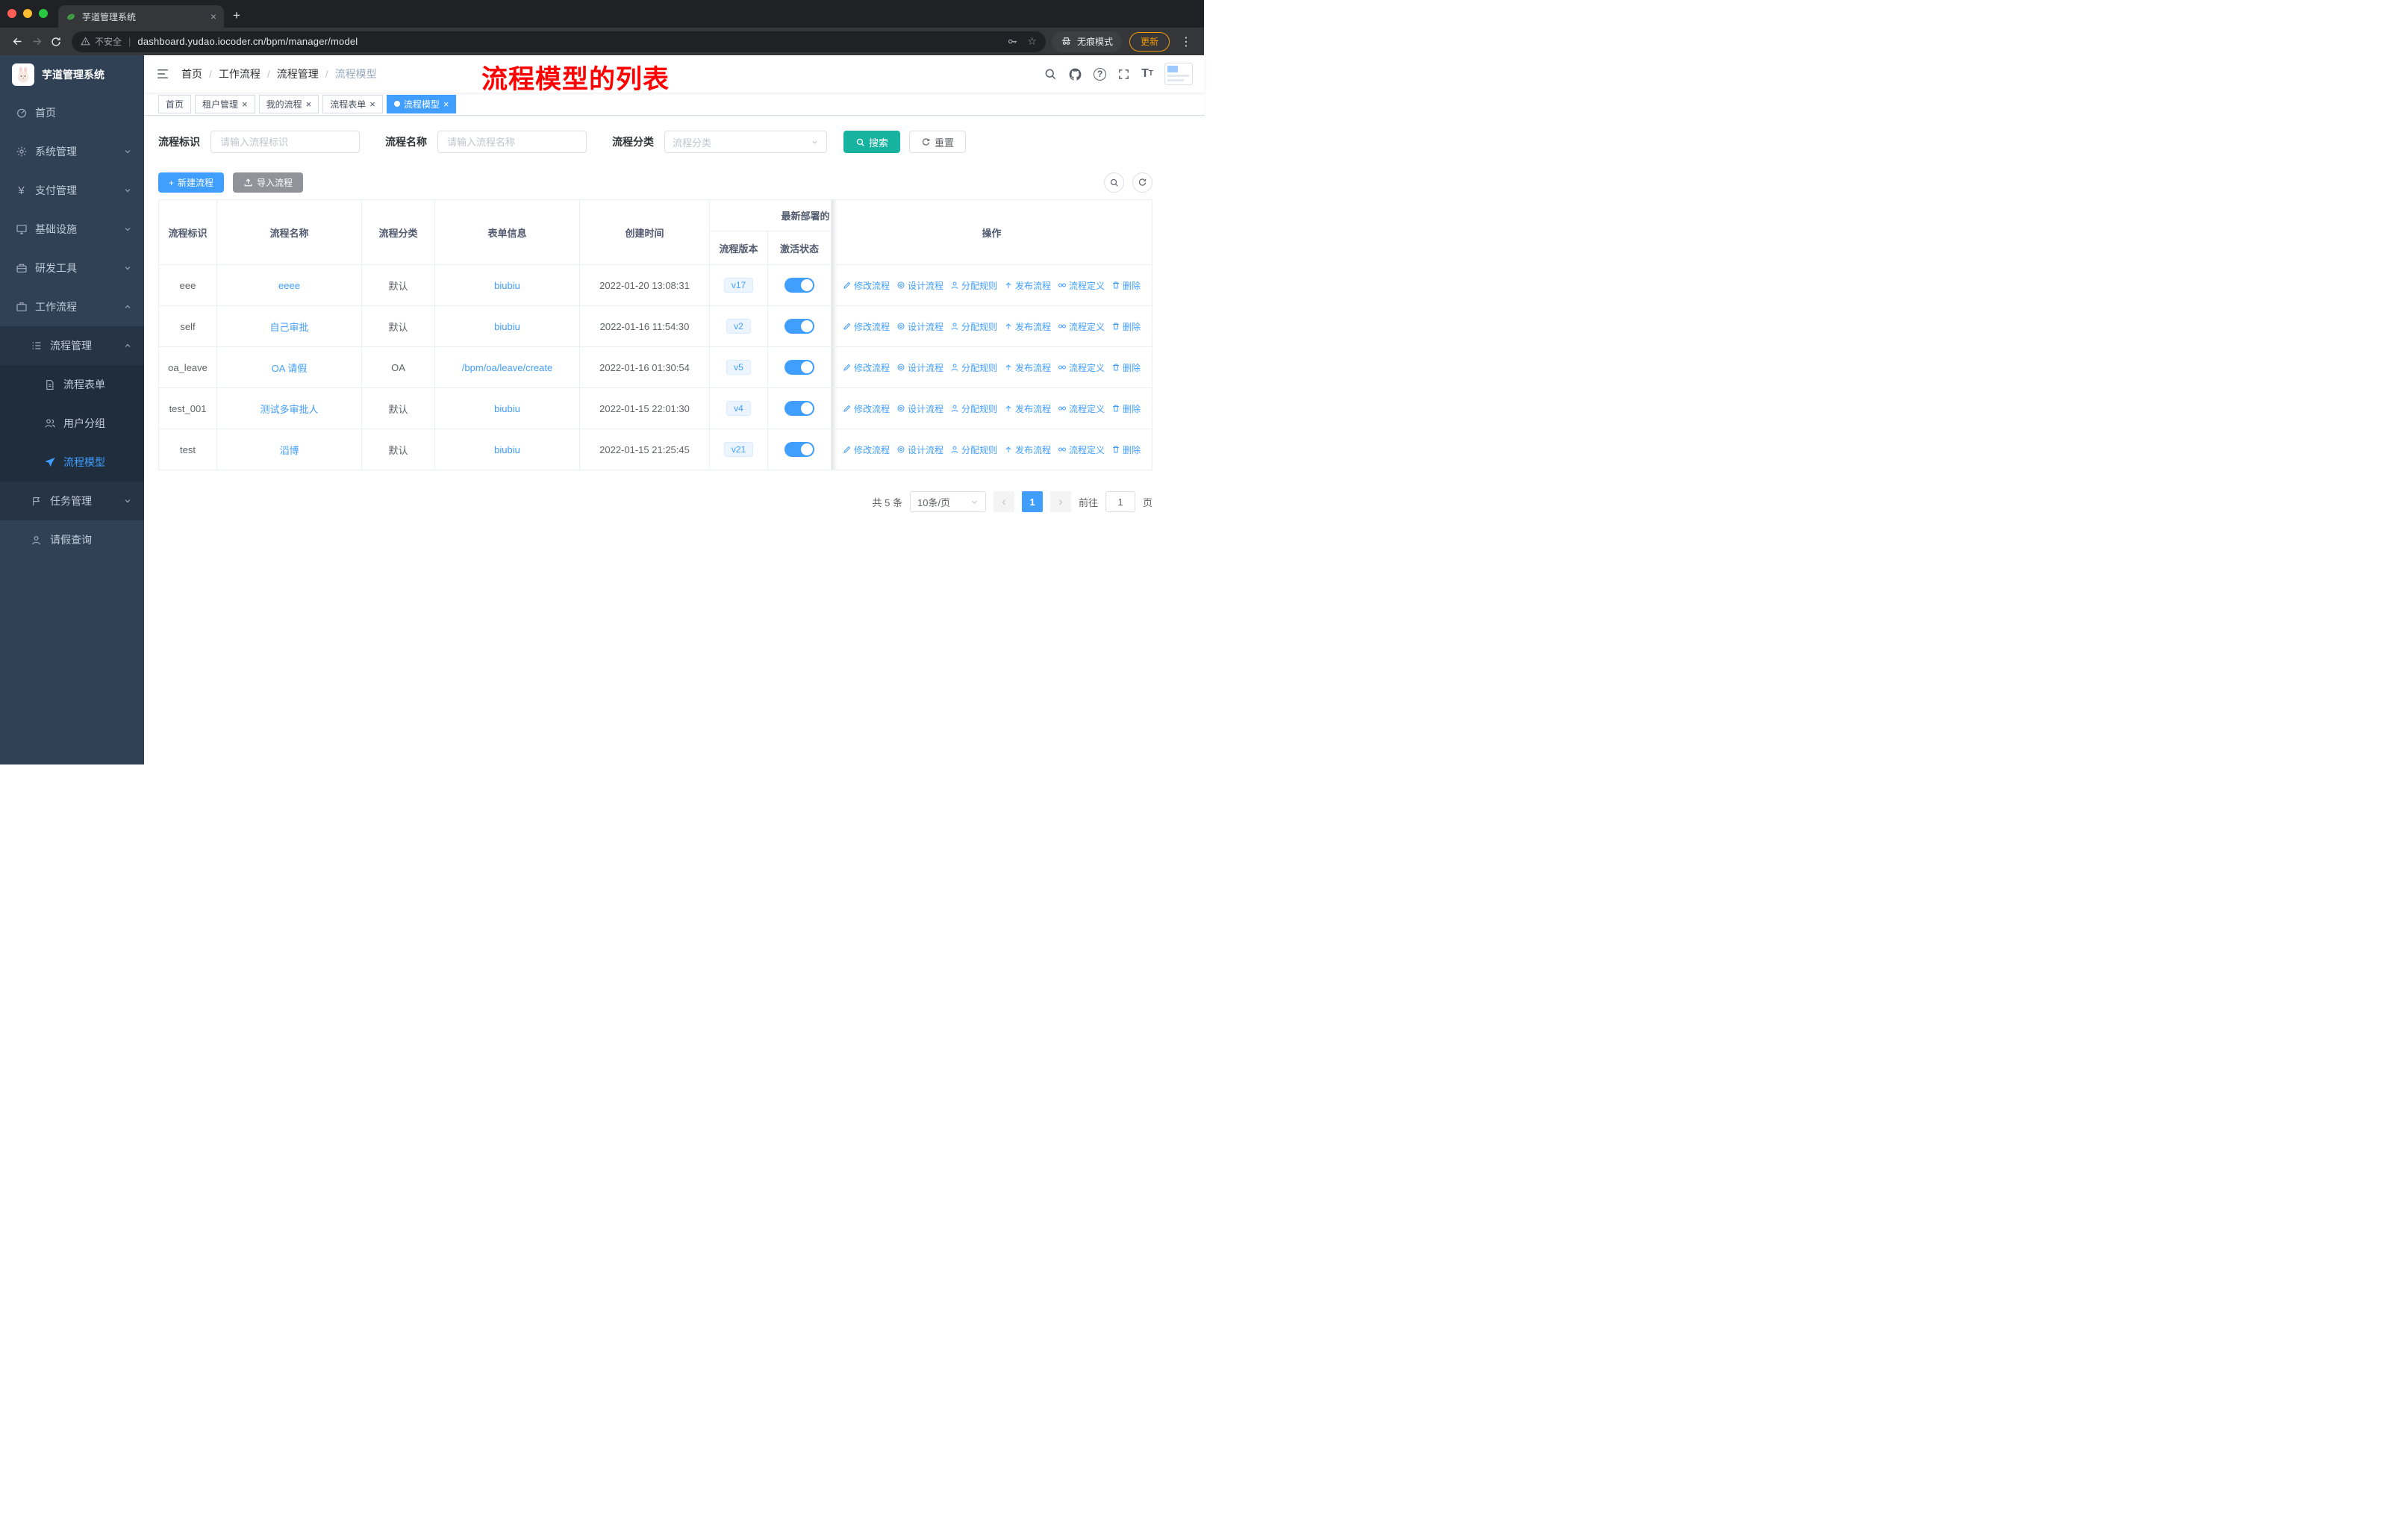 The height and width of the screenshot is (1529, 2408). Describe the element at coordinates (72, 346) in the screenshot. I see `sidebar-item-process-mgmt: 流程管理` at that location.